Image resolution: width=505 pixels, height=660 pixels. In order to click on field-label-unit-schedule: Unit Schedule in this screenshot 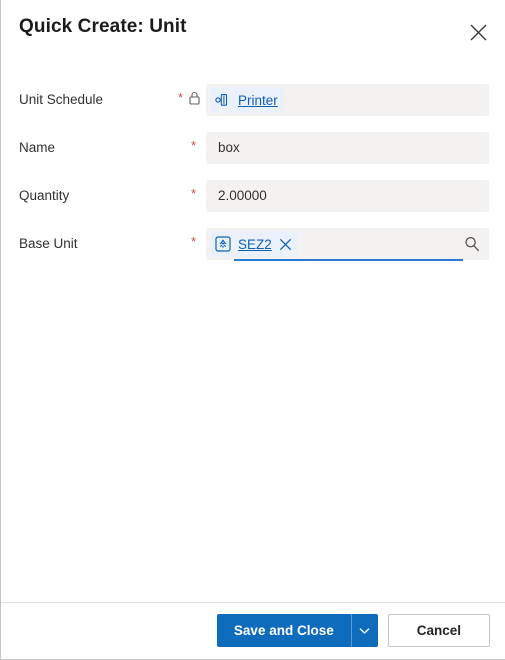, I will do `click(61, 99)`.